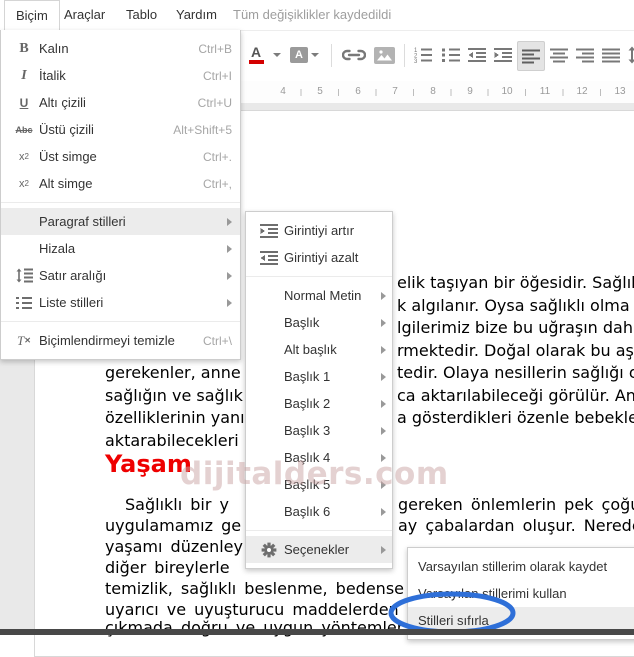  I want to click on menu-item-use-default-styles: Varsayılan stillerimi kullan, so click(521, 593).